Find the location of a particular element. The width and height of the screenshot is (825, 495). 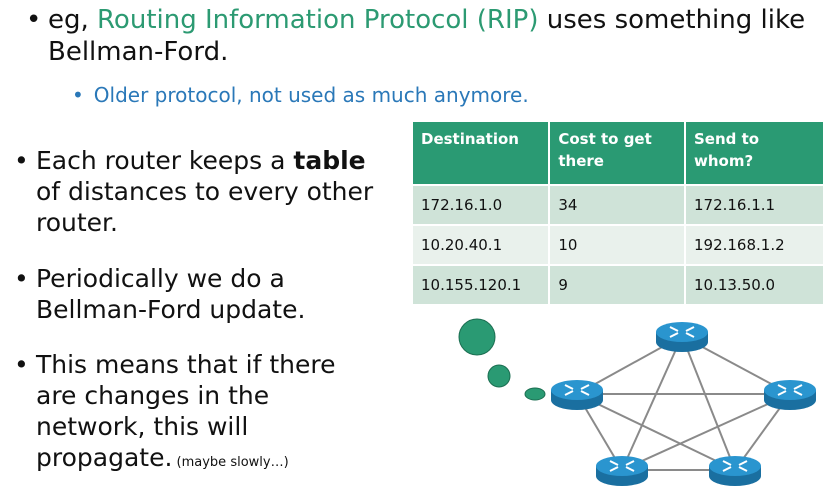

table-cell: 10.20.40.1 is located at coordinates (482, 244).